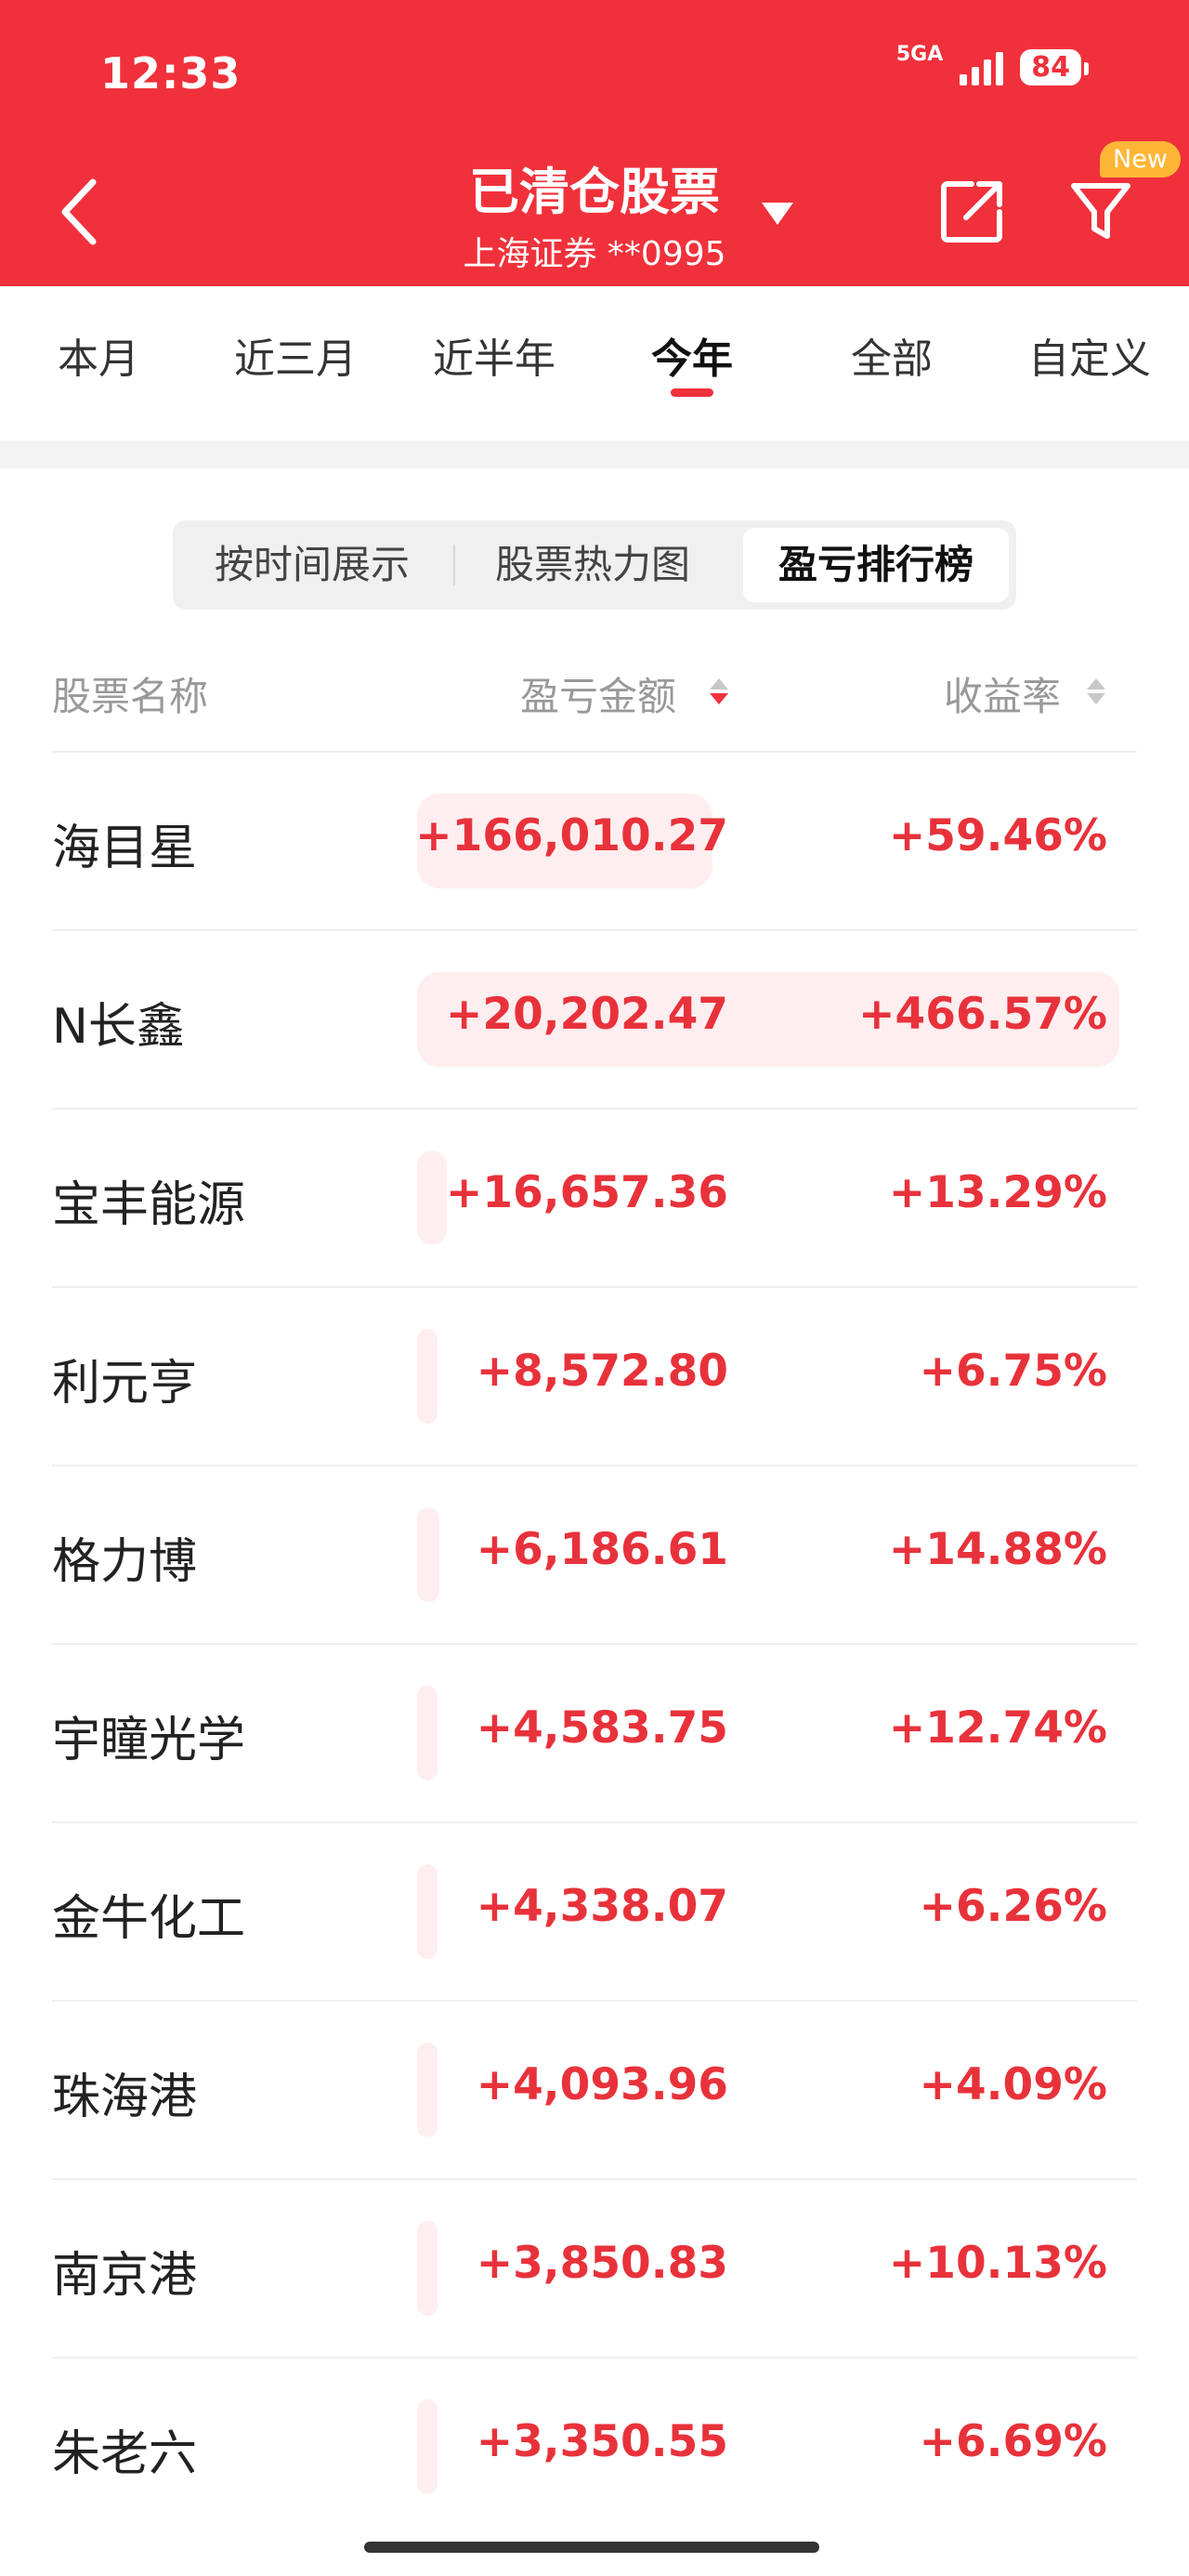 This screenshot has width=1189, height=2576. I want to click on segment-time-view: 按时间展示, so click(312, 565).